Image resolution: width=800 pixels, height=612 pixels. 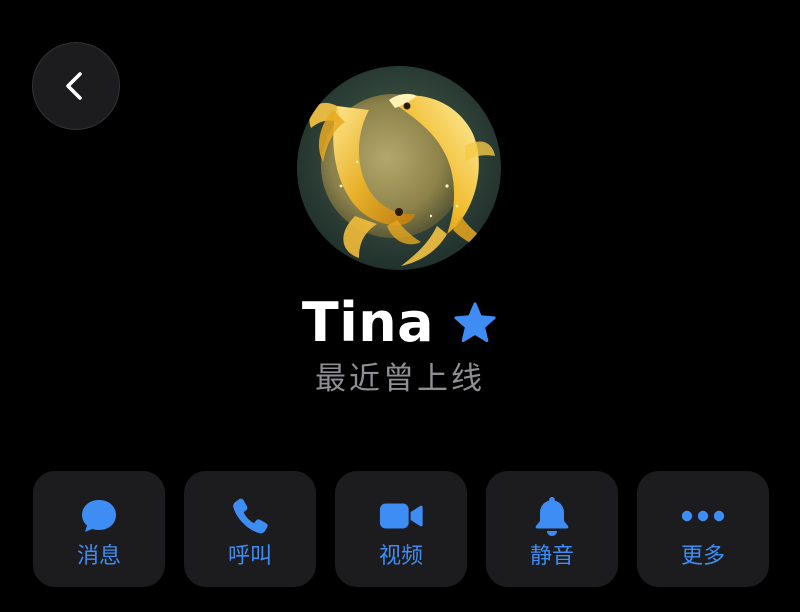 What do you see at coordinates (400, 379) in the screenshot?
I see `last-seen-status: 最近曾上线` at bounding box center [400, 379].